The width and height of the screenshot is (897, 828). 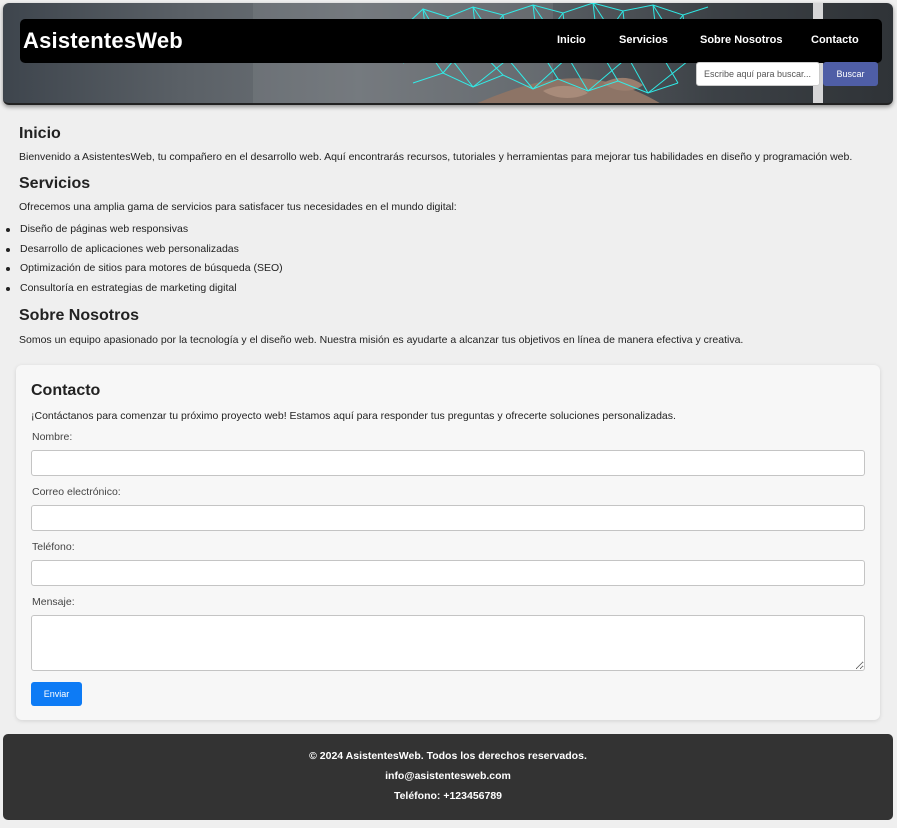 I want to click on search-button: Buscar, so click(x=850, y=74).